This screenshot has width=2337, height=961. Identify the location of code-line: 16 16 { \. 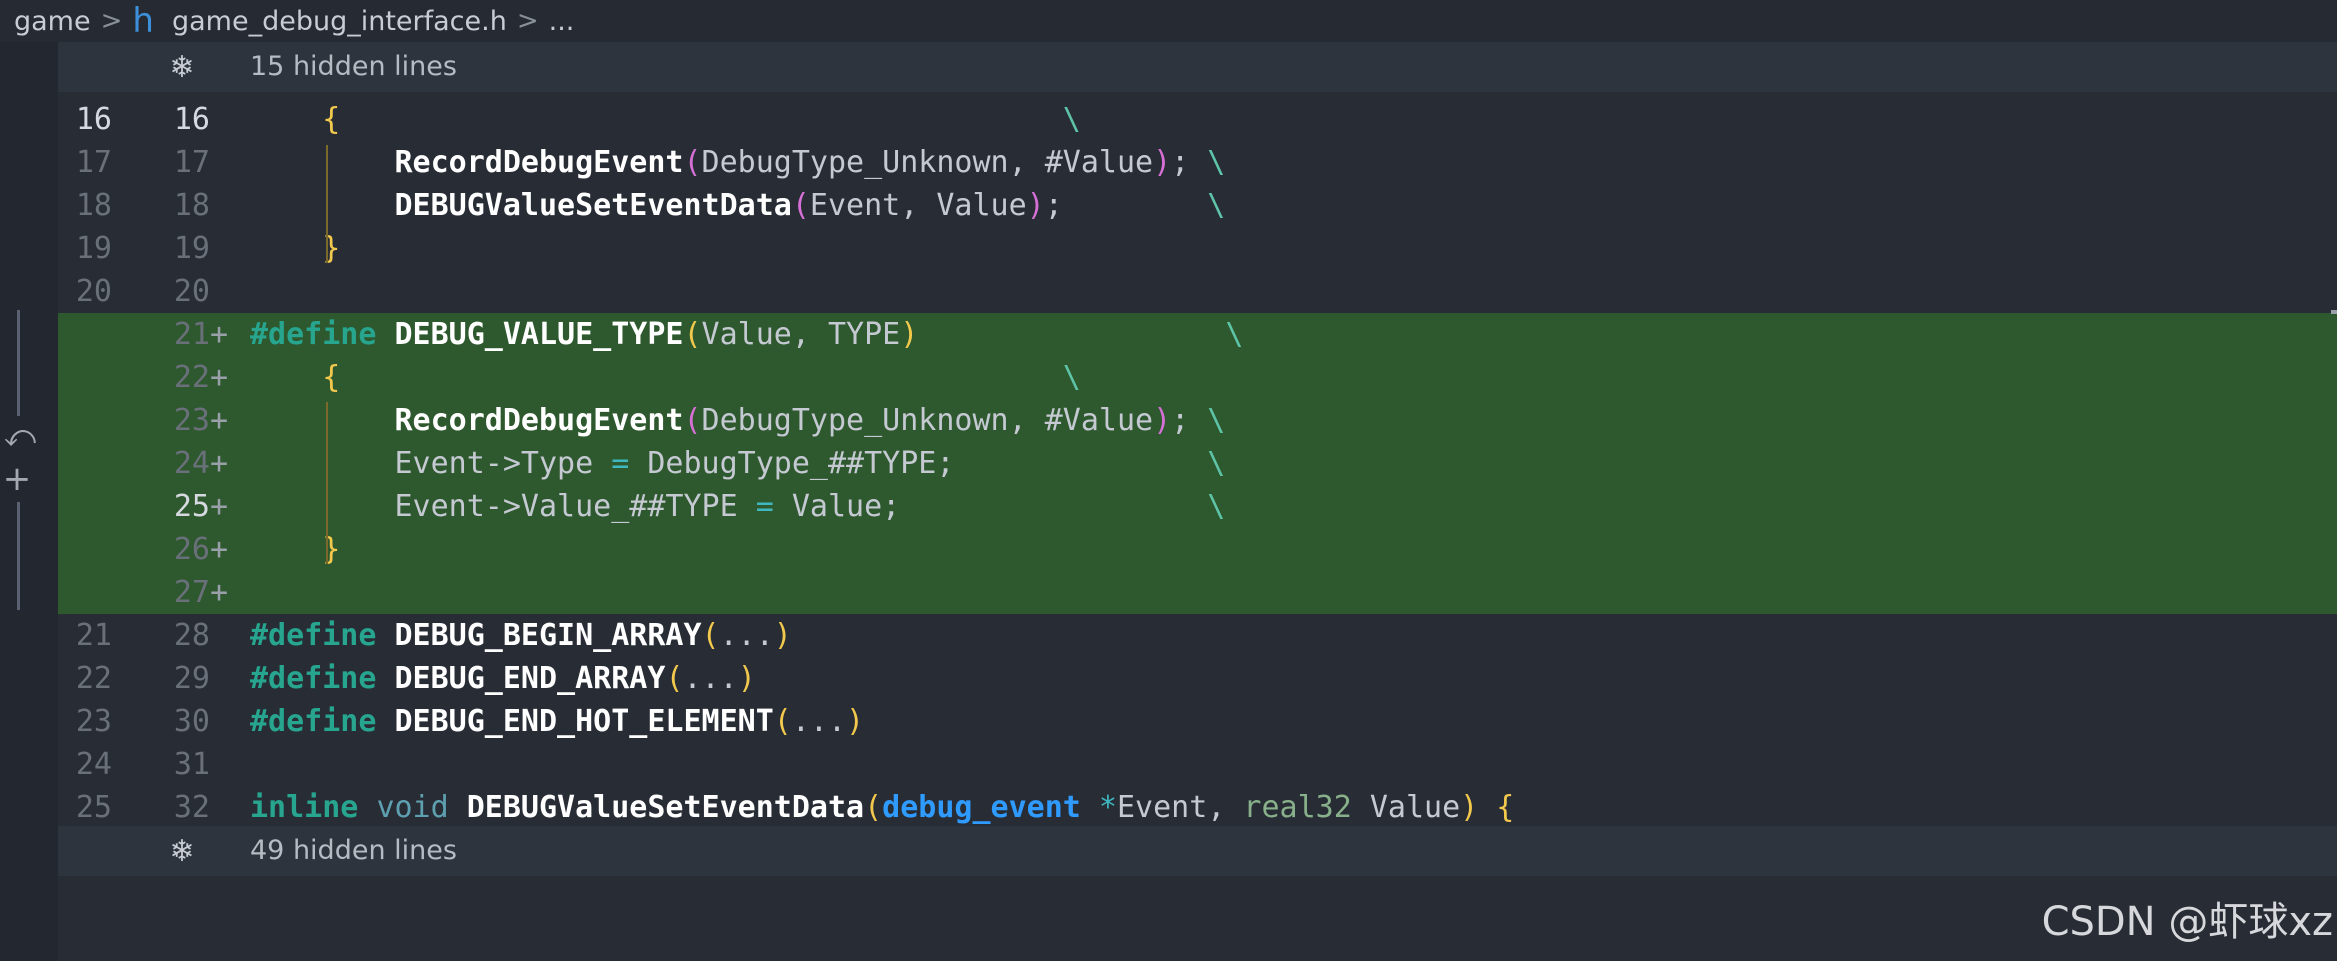
(1197, 119).